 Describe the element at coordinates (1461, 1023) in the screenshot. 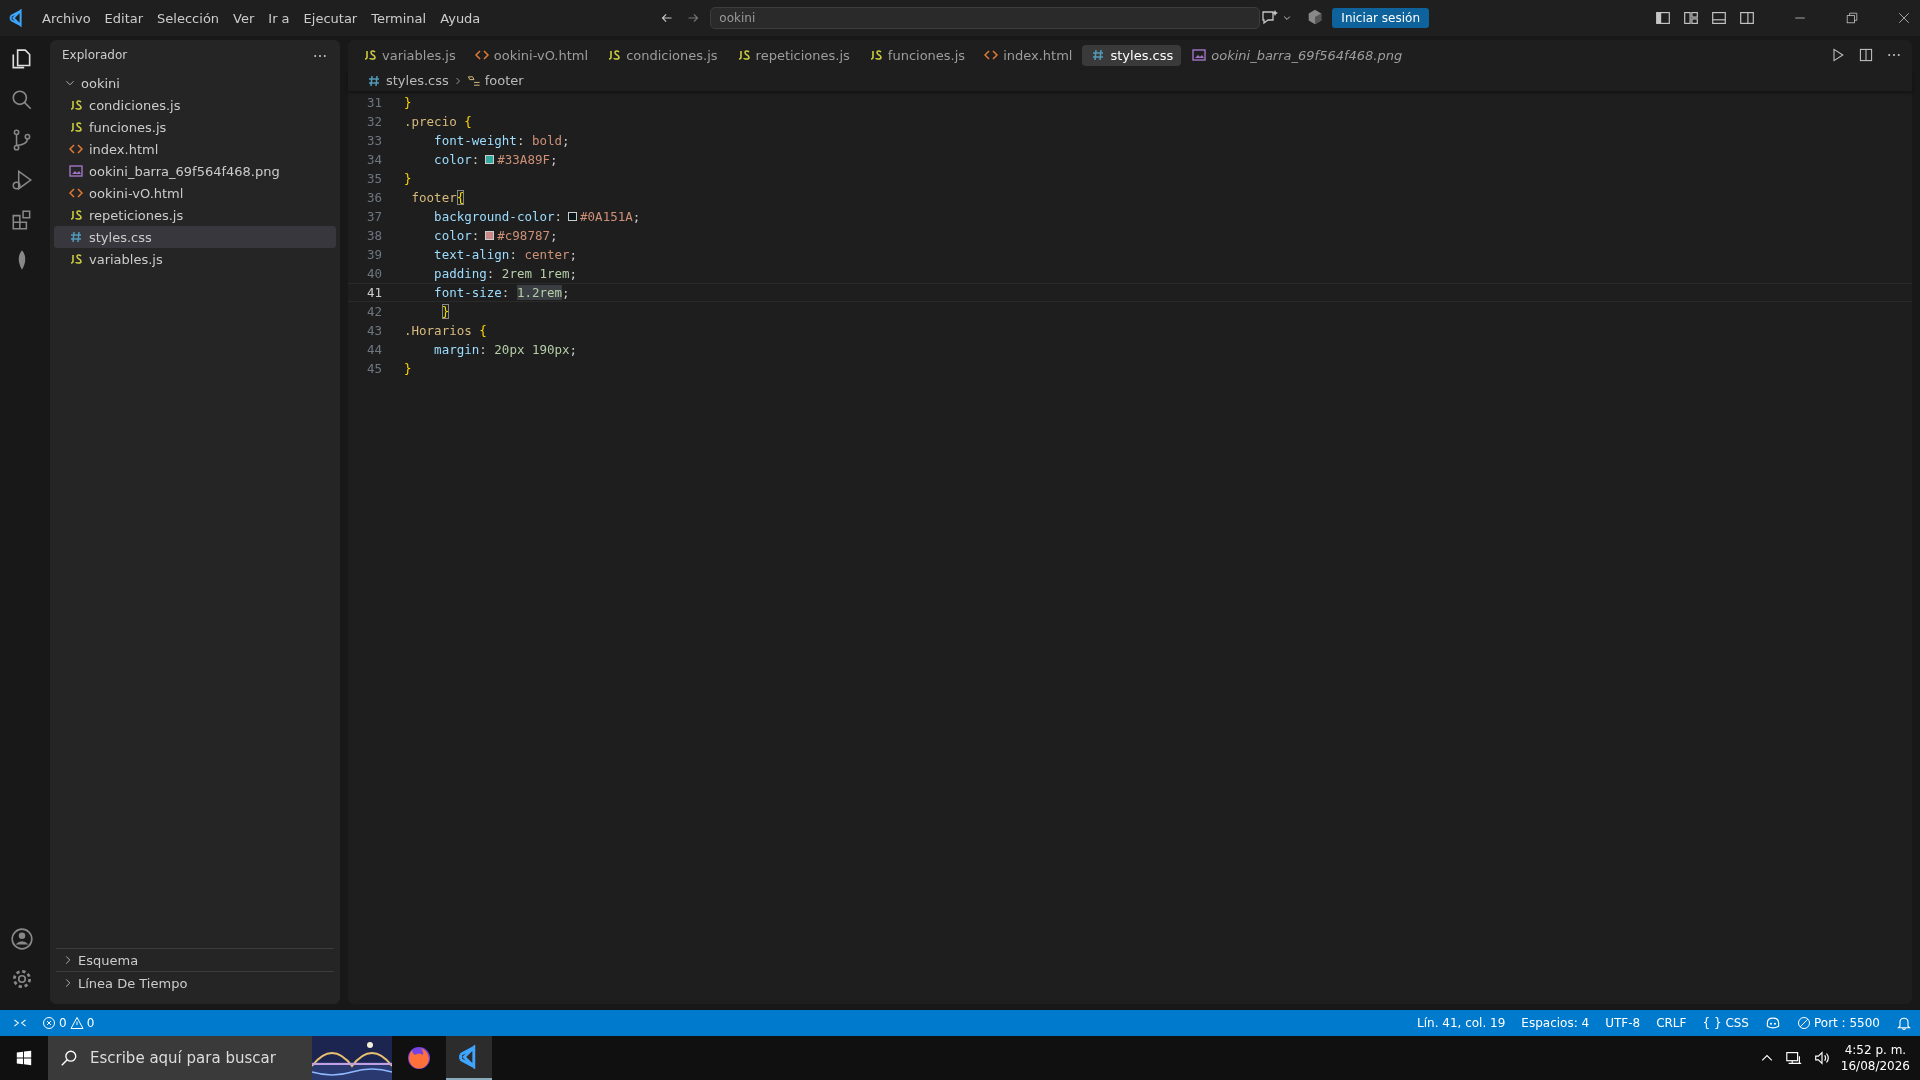

I see `cursor-position: Lín. 41, col. 19` at that location.